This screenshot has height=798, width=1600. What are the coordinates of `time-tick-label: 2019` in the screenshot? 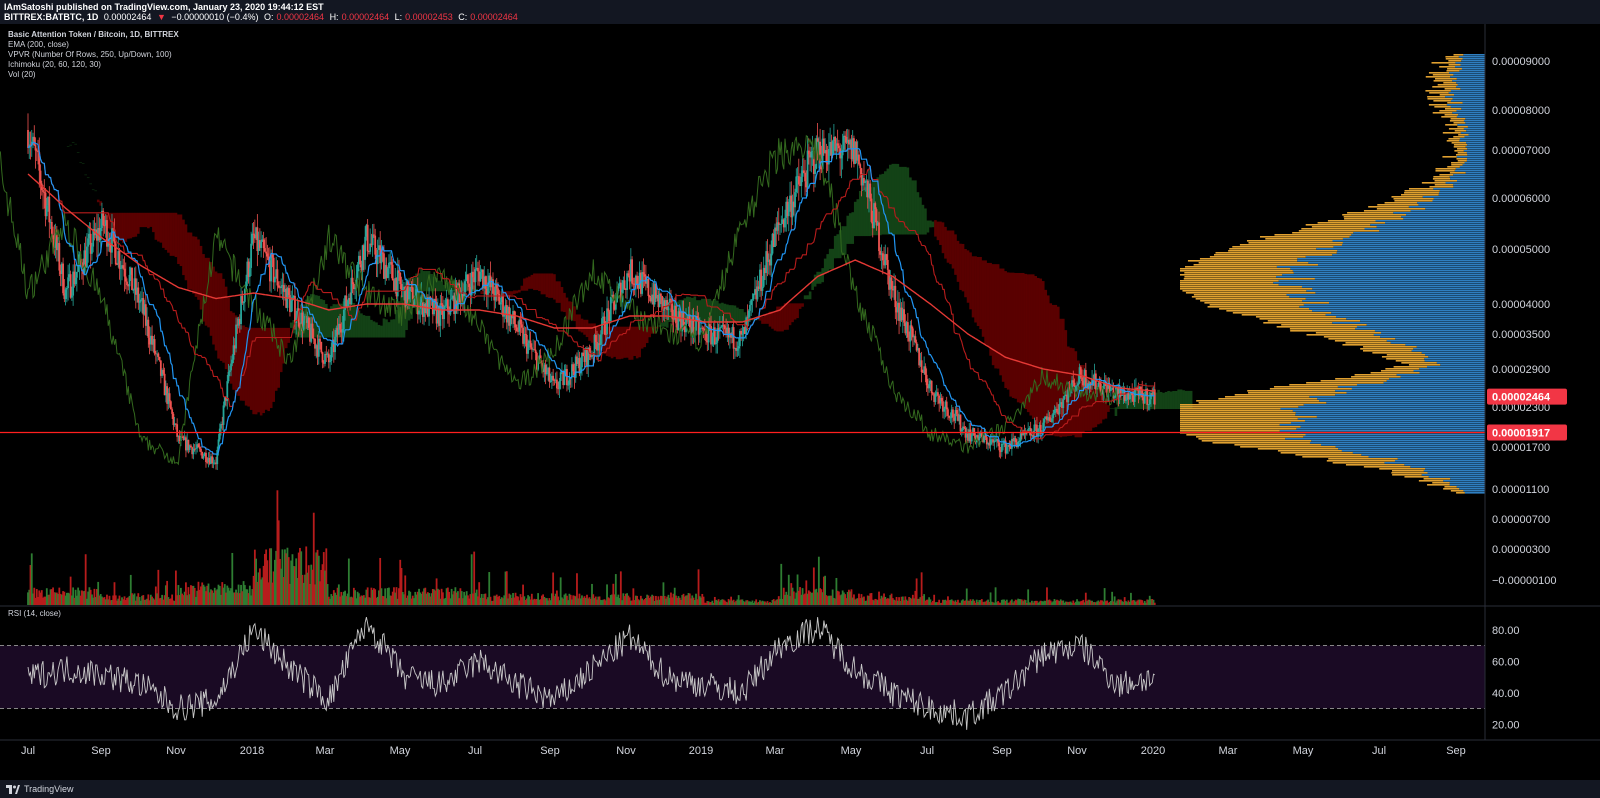 It's located at (701, 751).